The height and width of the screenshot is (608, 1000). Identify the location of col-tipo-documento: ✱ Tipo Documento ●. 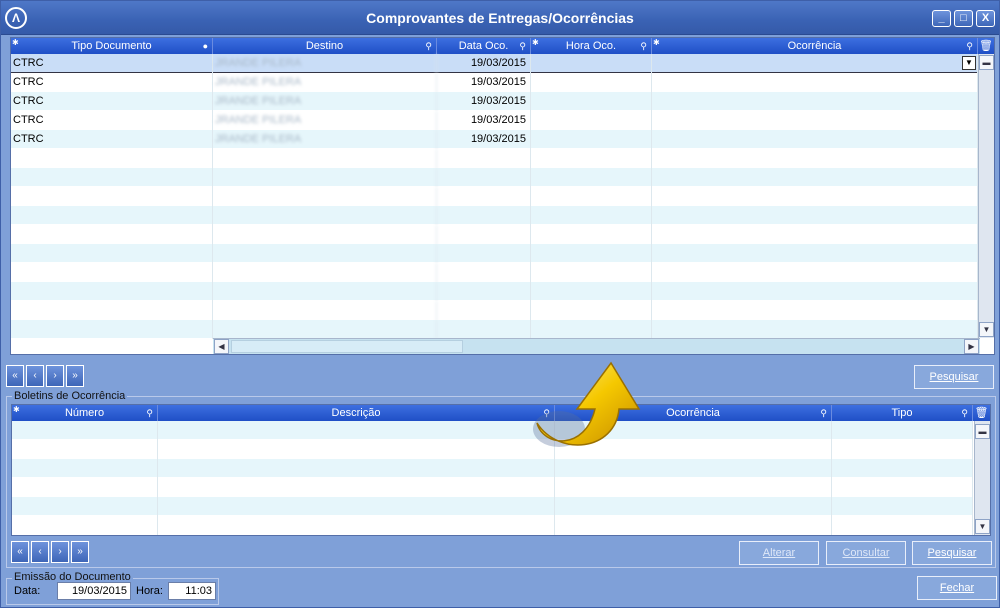
(112, 46).